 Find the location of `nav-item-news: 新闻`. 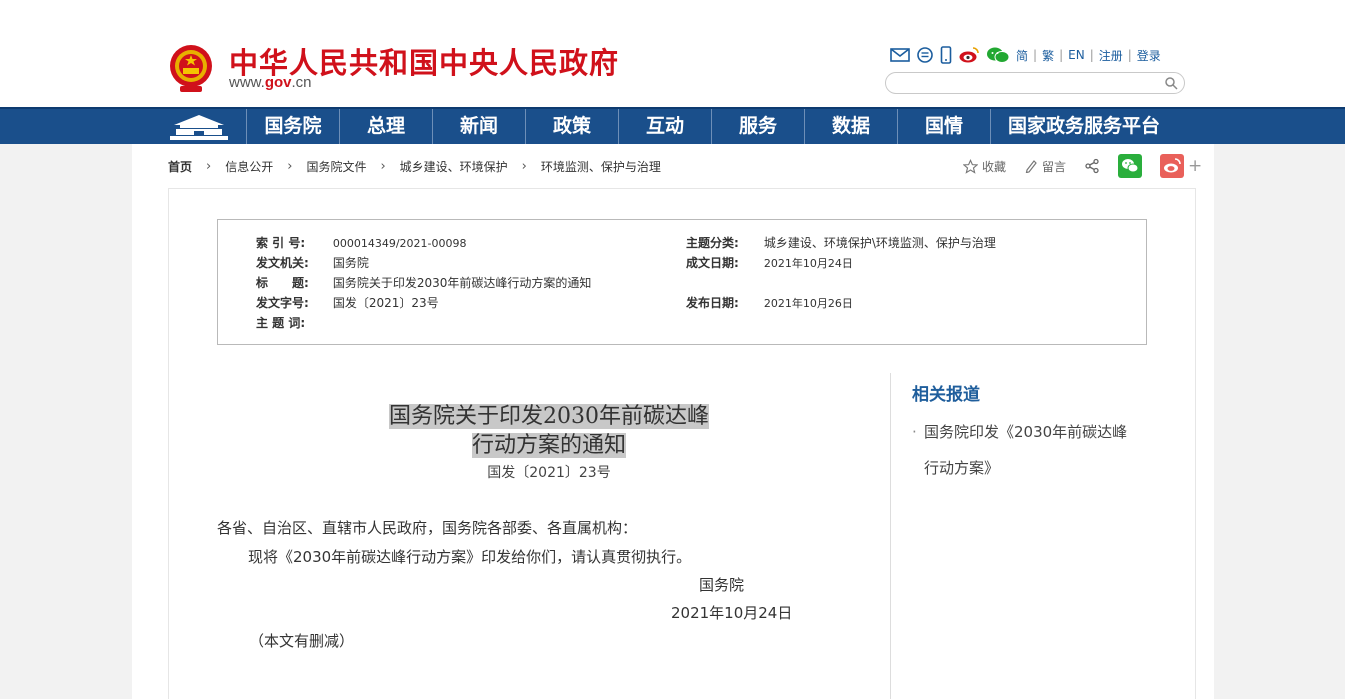

nav-item-news: 新闻 is located at coordinates (478, 126).